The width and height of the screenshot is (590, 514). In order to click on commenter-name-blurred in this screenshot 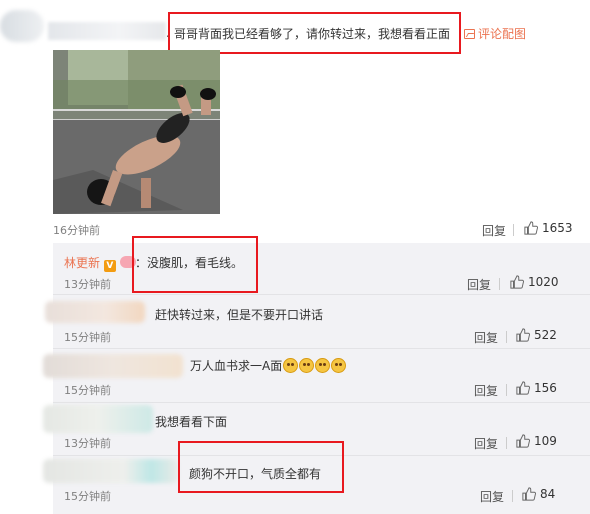, I will do `click(107, 31)`.